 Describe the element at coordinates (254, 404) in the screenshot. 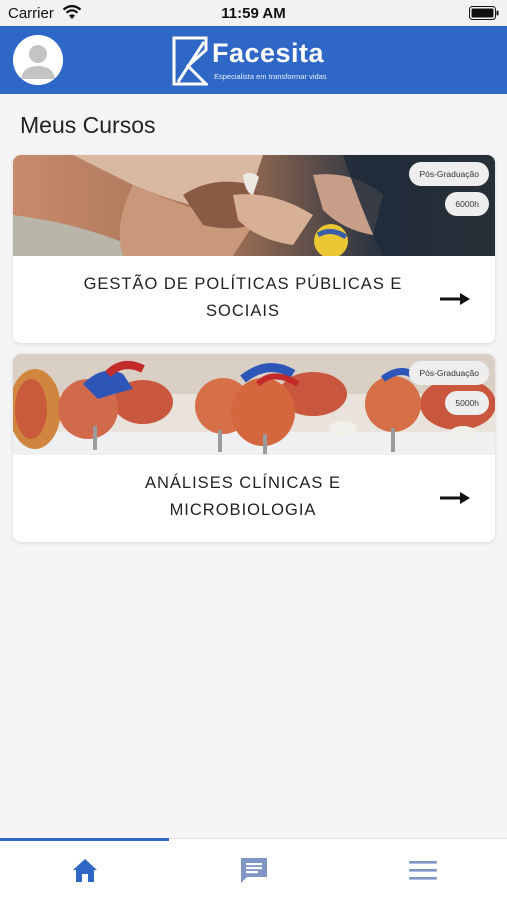

I see `heart-models-photo: Pós-Graduação 5000h` at that location.